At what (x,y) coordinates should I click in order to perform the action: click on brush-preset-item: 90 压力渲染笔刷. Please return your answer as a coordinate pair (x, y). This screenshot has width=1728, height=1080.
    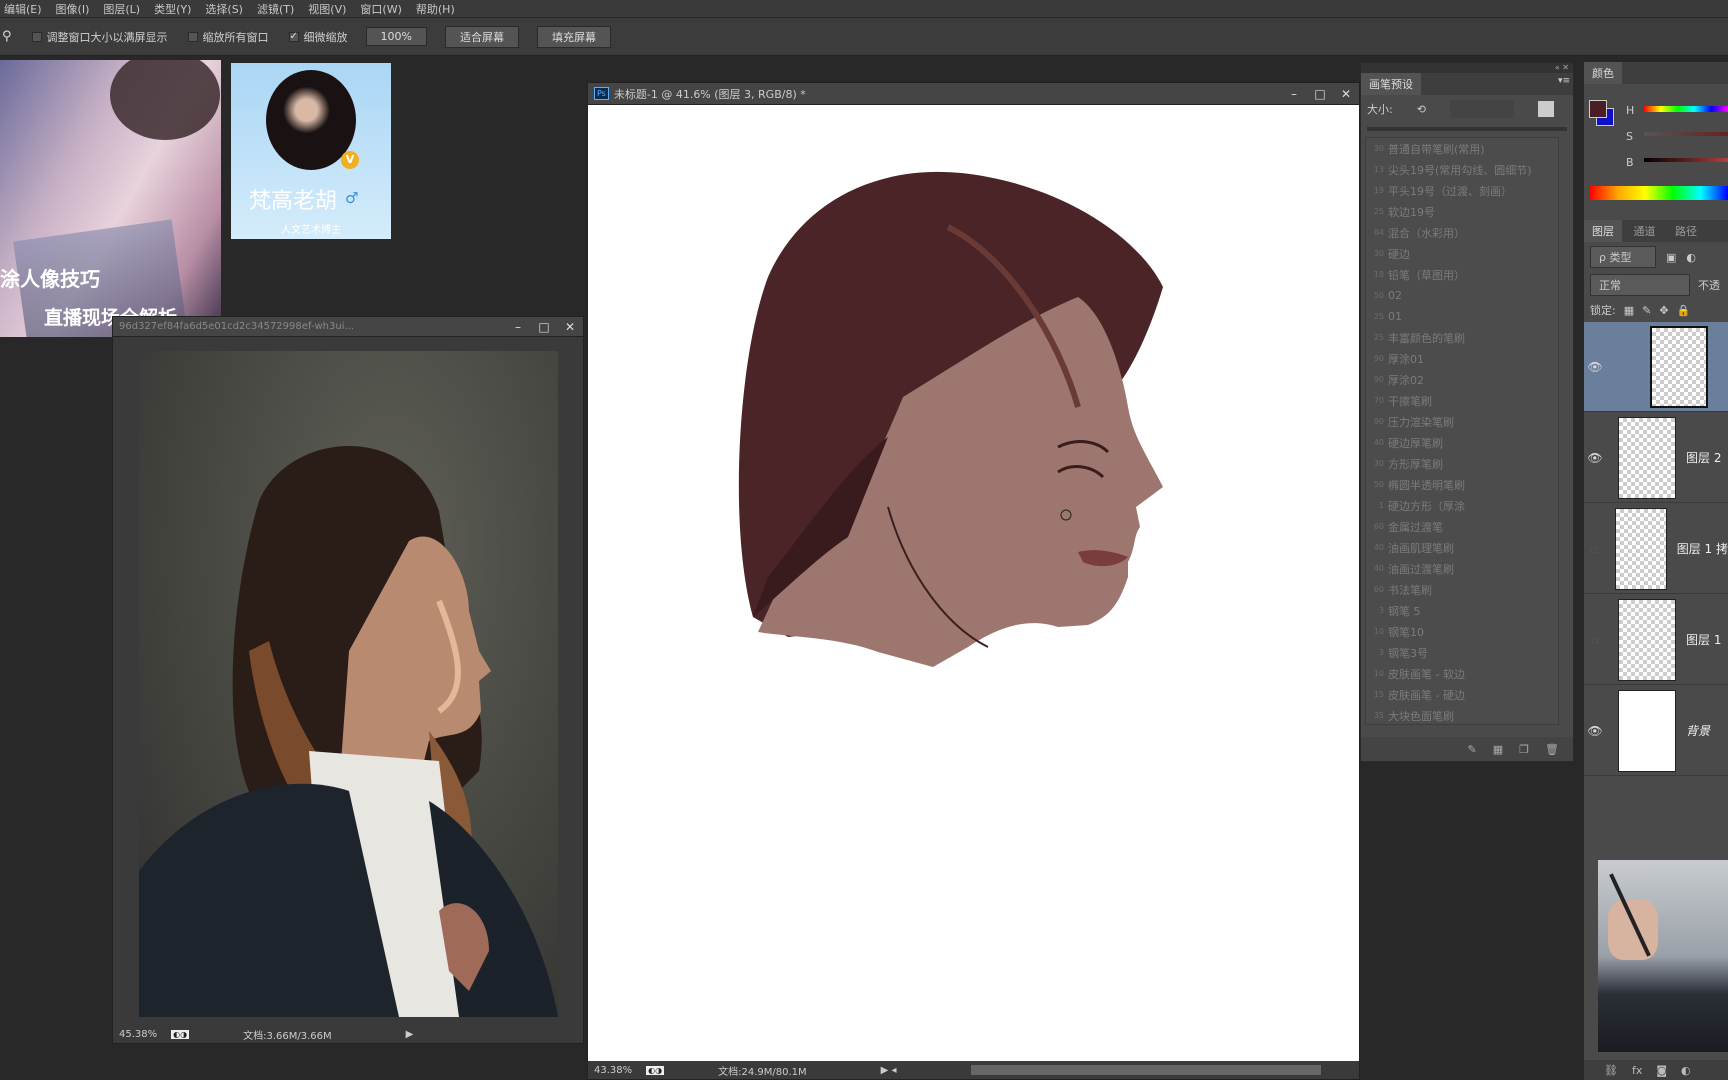
    Looking at the image, I should click on (1462, 421).